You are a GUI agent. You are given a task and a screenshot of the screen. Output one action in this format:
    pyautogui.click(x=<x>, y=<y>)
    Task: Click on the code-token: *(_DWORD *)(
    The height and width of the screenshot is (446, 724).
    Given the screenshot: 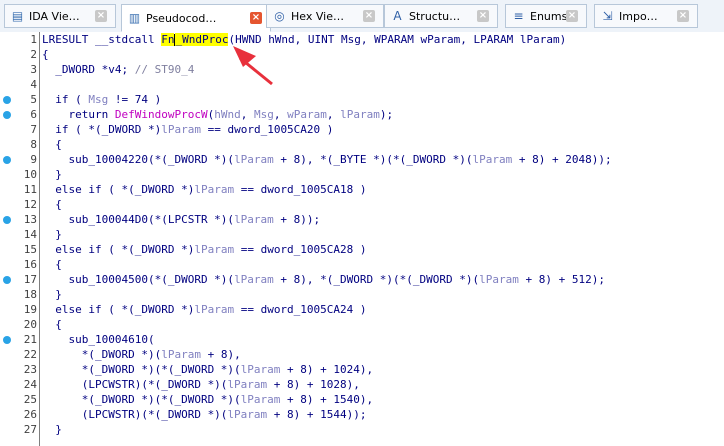 What is the action you would take?
    pyautogui.click(x=102, y=354)
    